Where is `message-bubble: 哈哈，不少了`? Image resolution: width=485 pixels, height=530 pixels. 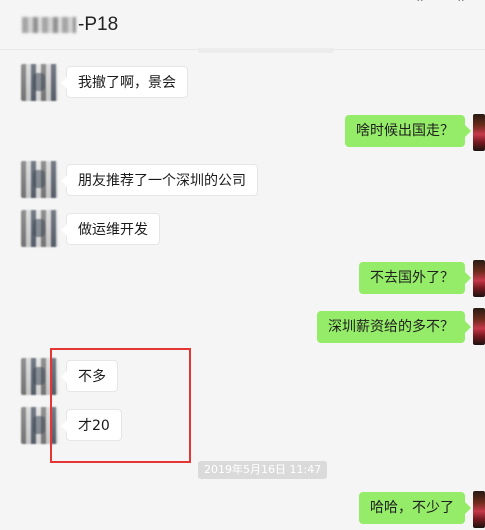
message-bubble: 哈哈，不少了 is located at coordinates (415, 508).